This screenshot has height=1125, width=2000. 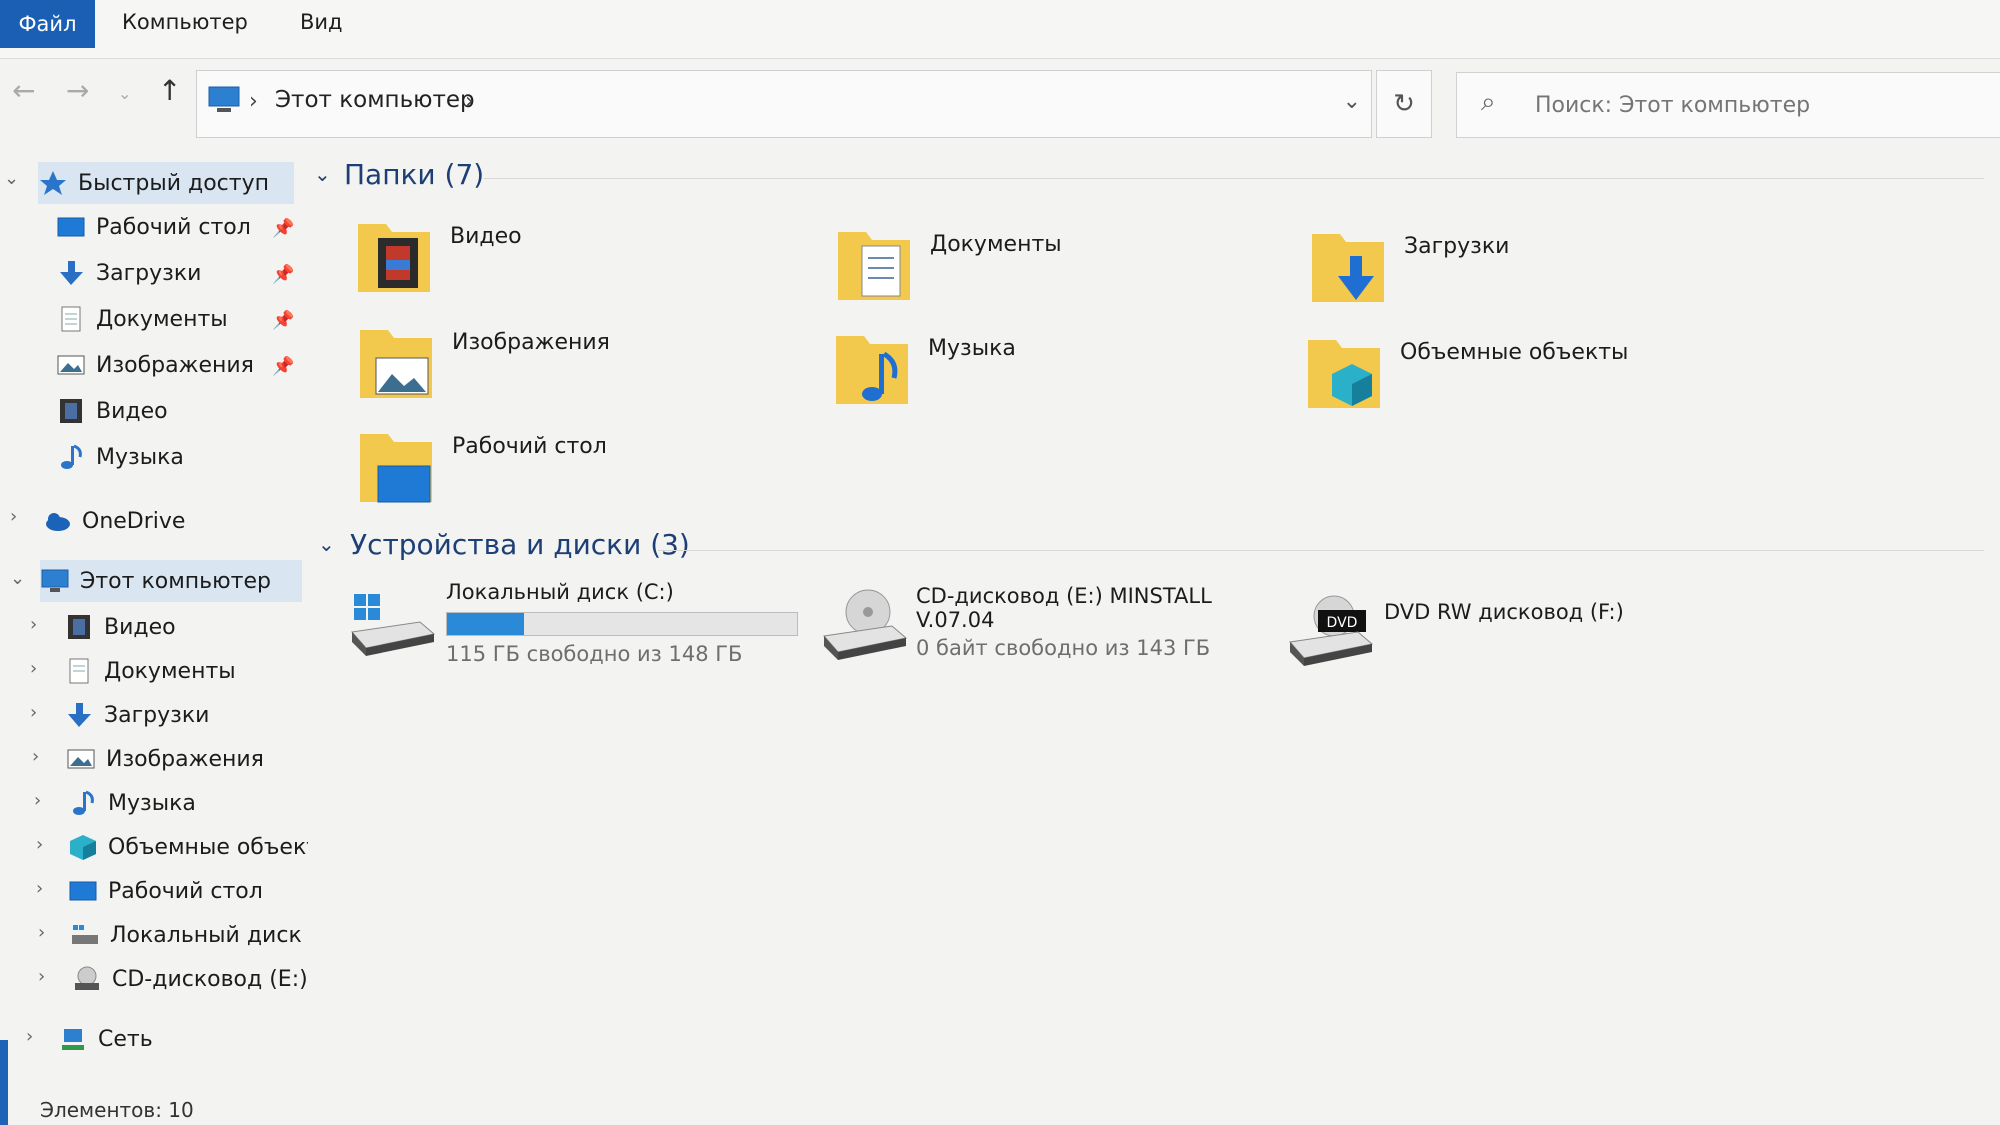 What do you see at coordinates (396, 468) in the screenshot?
I see `folder-desktop-icon` at bounding box center [396, 468].